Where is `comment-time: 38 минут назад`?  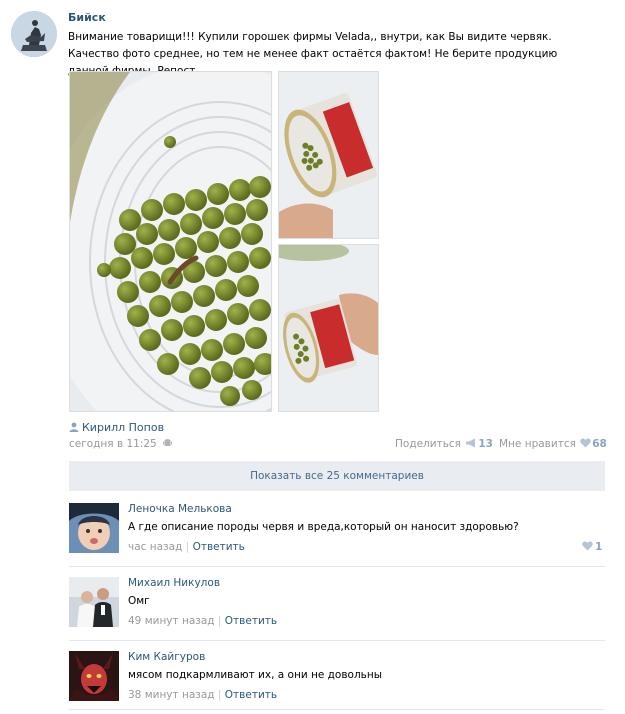 comment-time: 38 минут назад is located at coordinates (171, 695).